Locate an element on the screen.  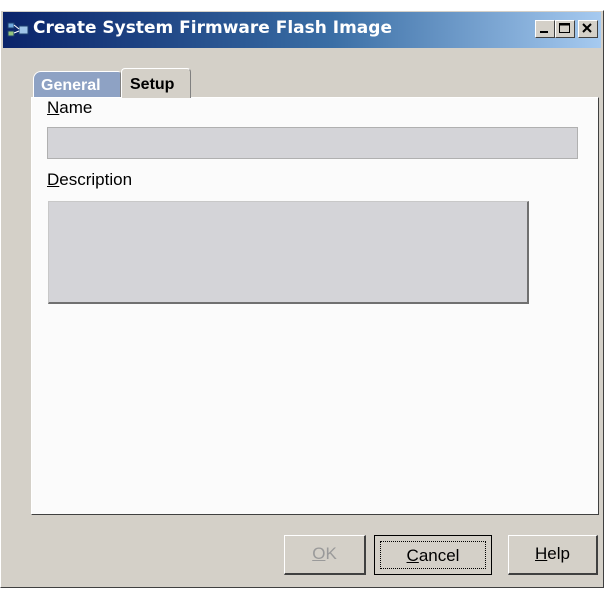
window-title: Create System Firmware Flash Image is located at coordinates (212, 28).